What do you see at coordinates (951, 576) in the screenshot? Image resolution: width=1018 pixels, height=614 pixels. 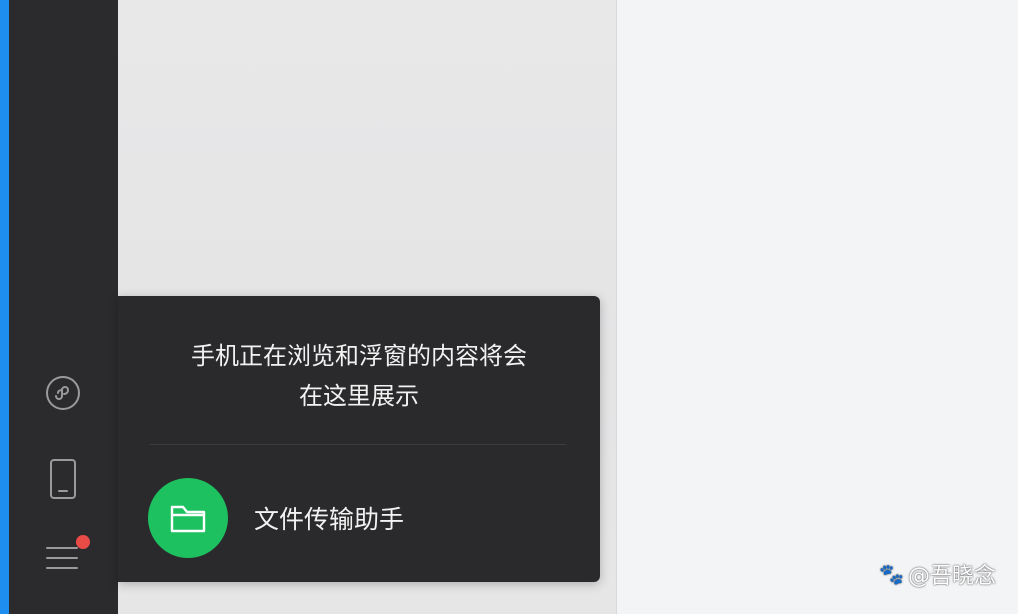 I see `watermark-text: @吾晓念` at bounding box center [951, 576].